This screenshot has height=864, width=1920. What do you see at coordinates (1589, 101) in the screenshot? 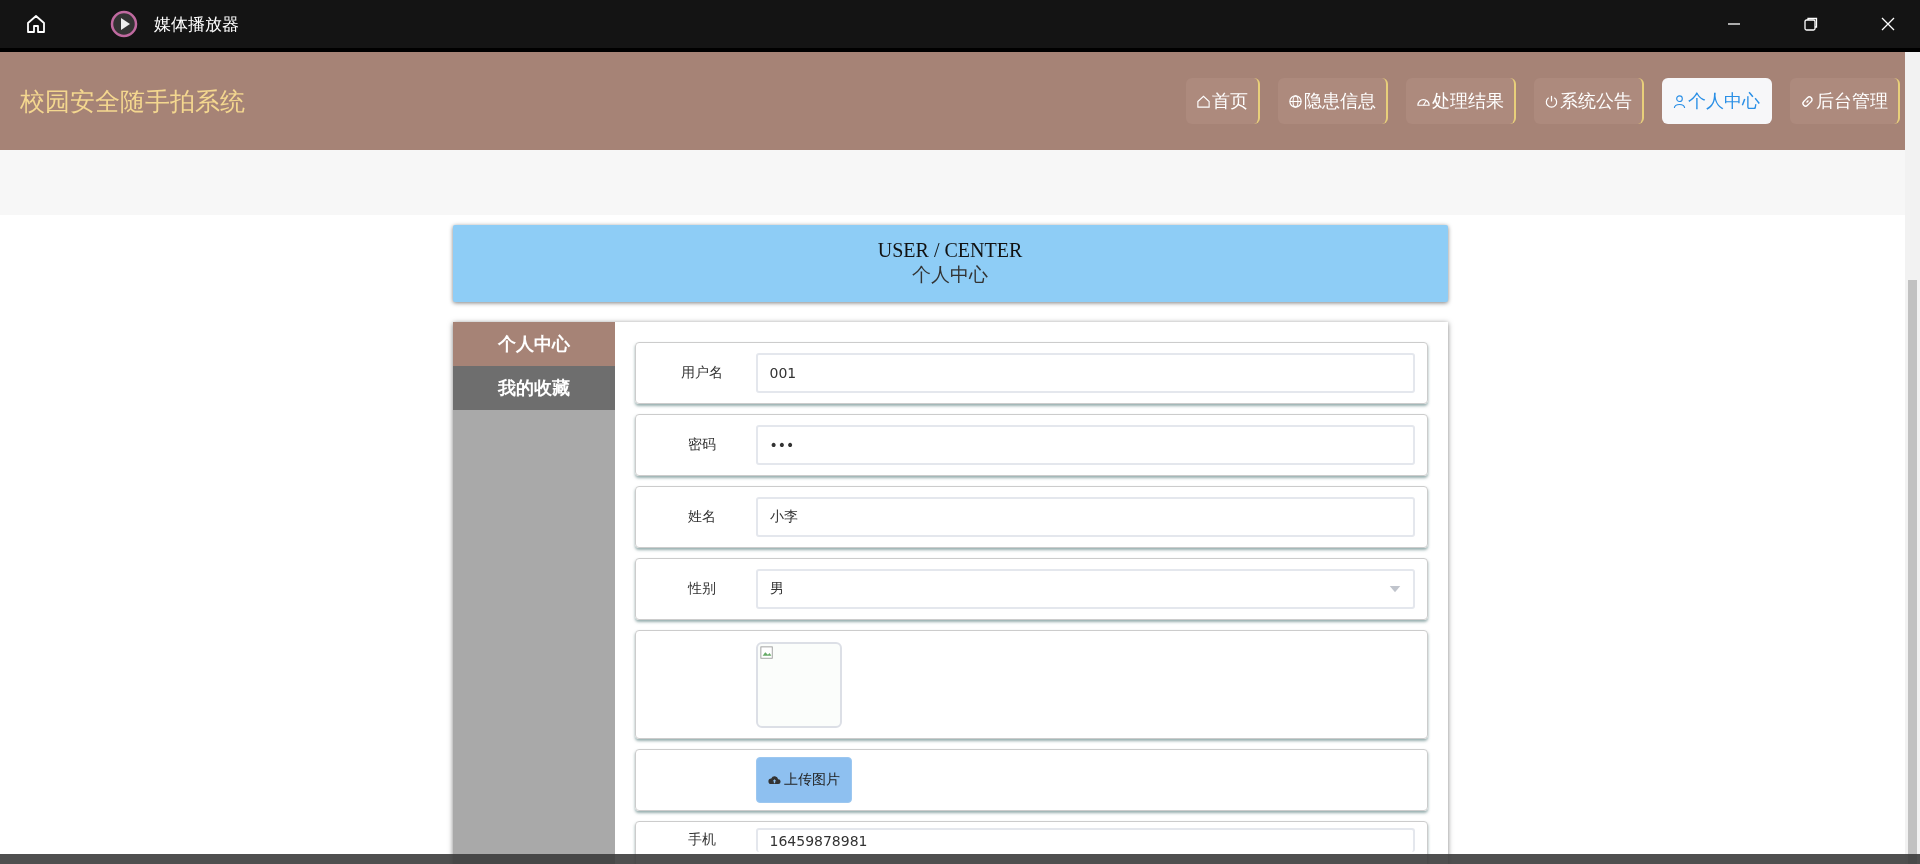
I see `nav-tab: 系统公告` at bounding box center [1589, 101].